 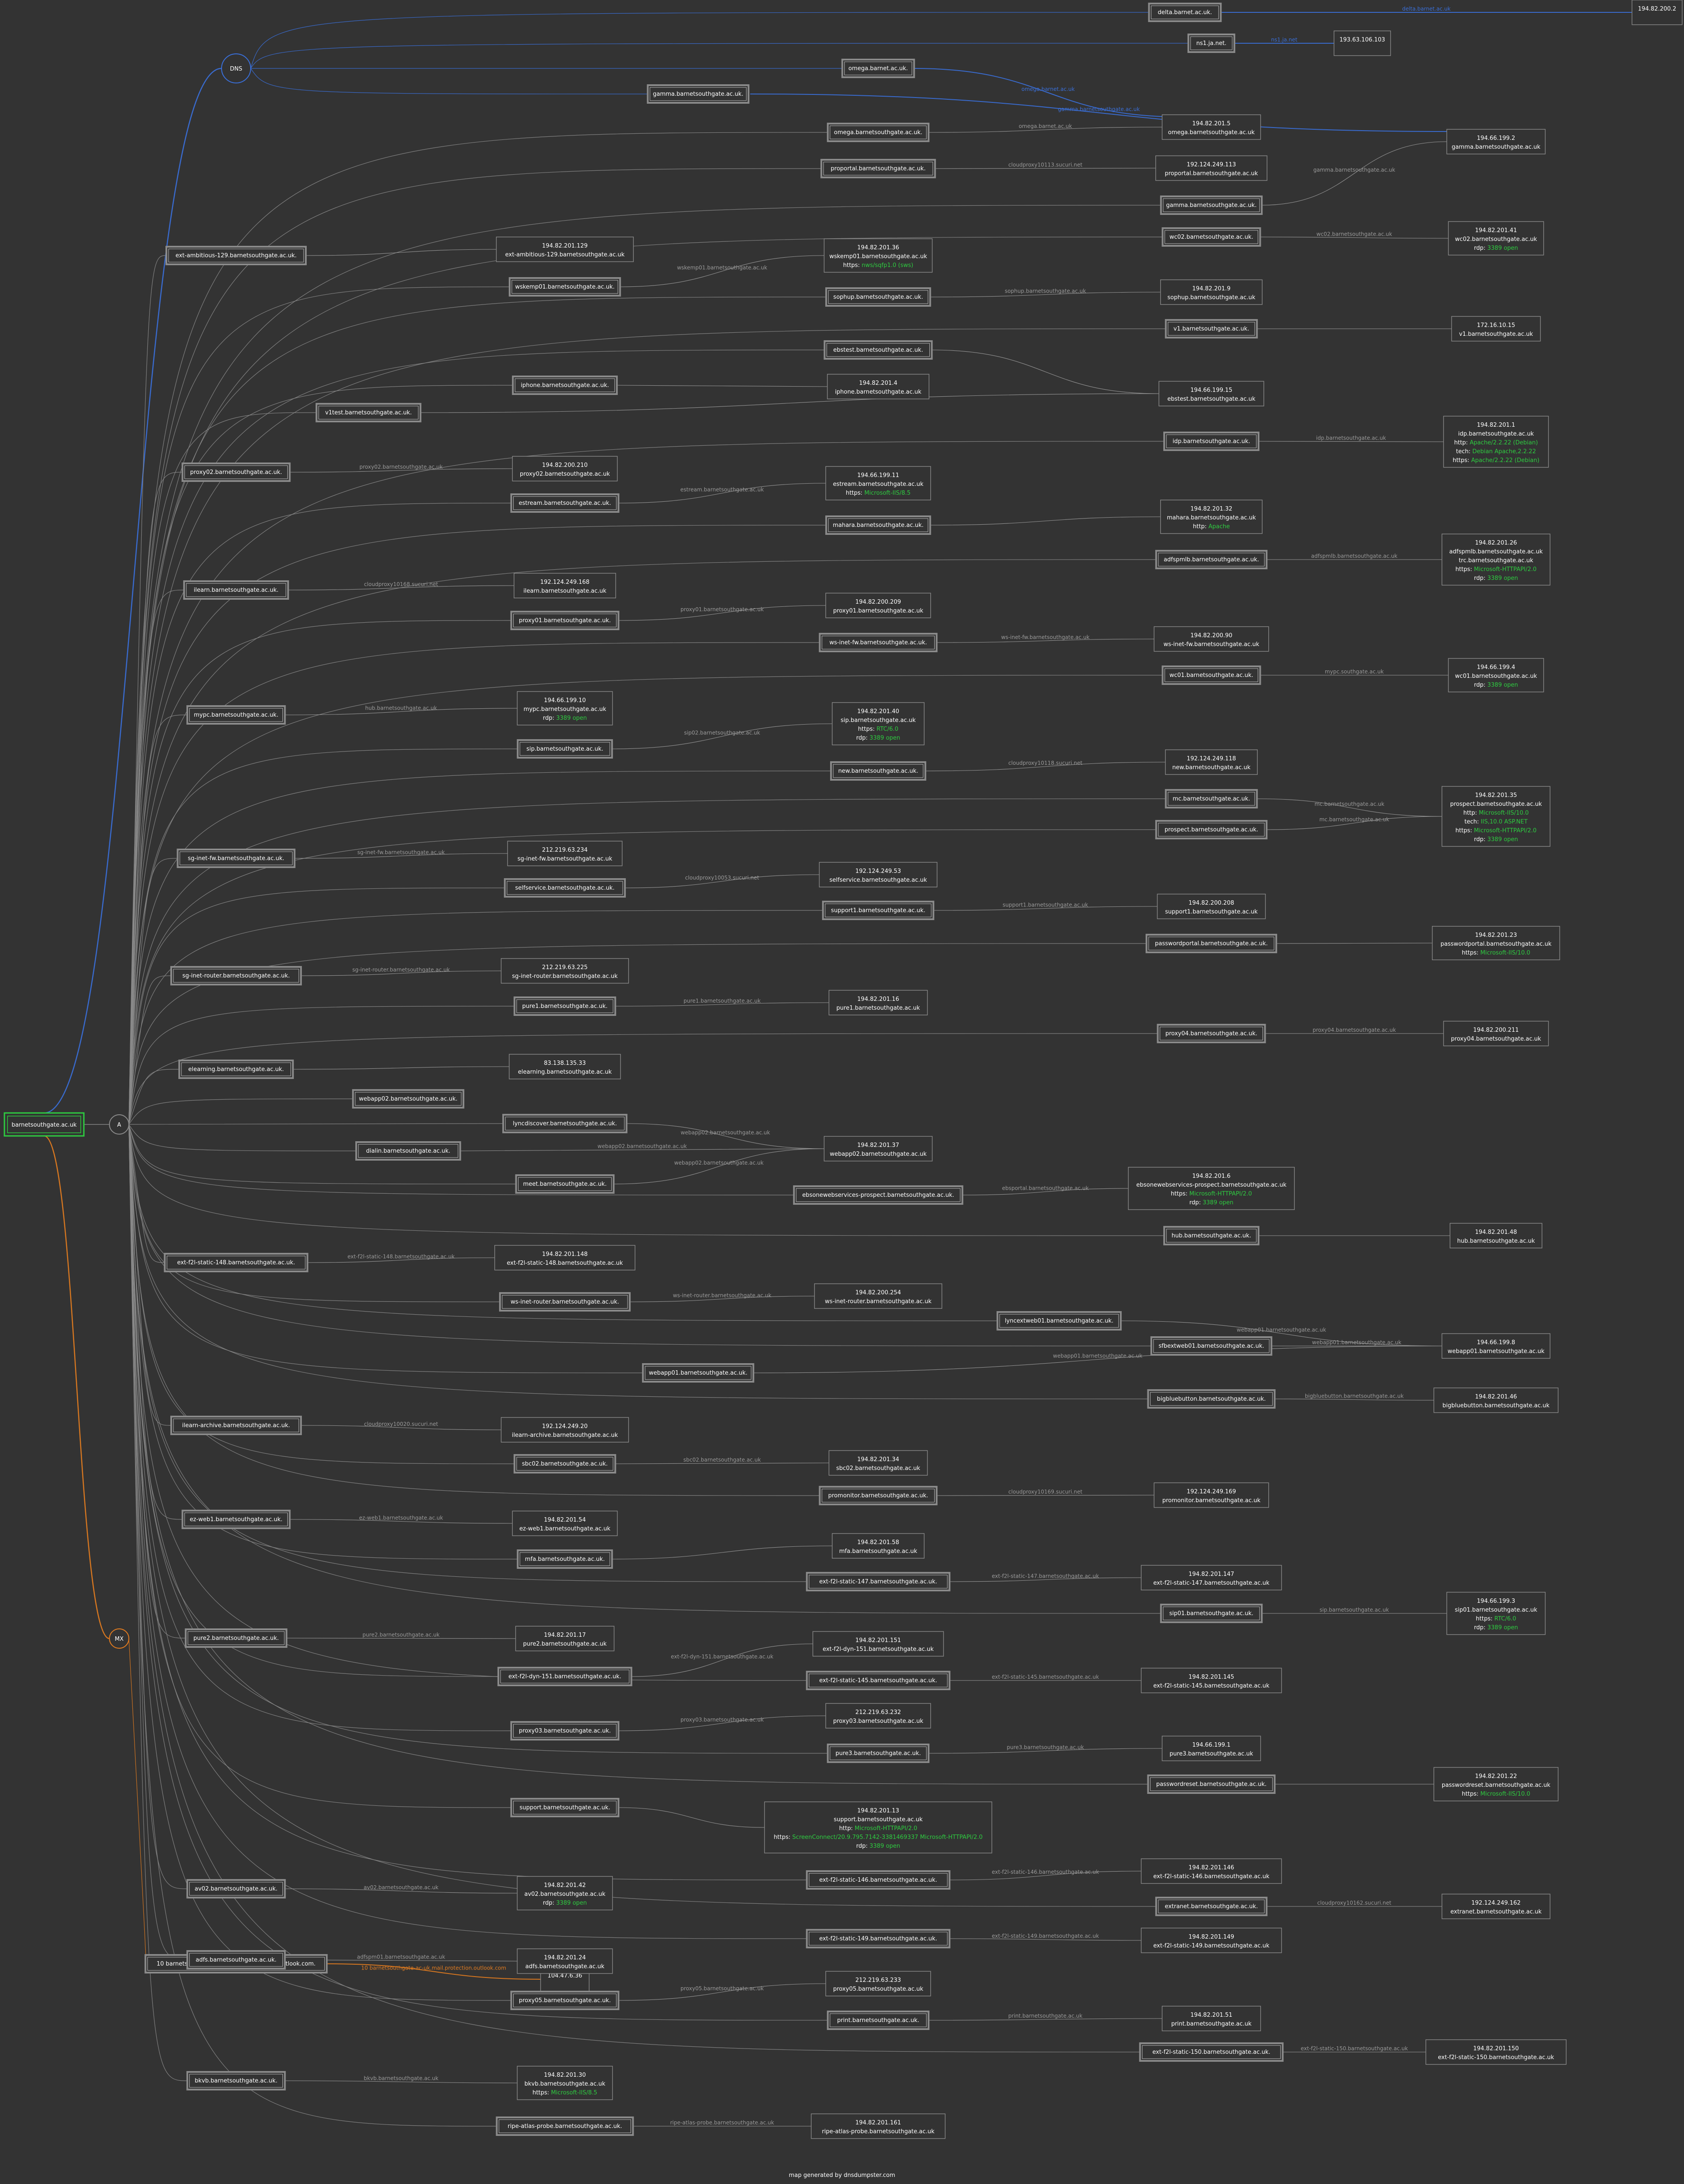 I want to click on ip-address: 194.66.199.15, so click(x=1211, y=390).